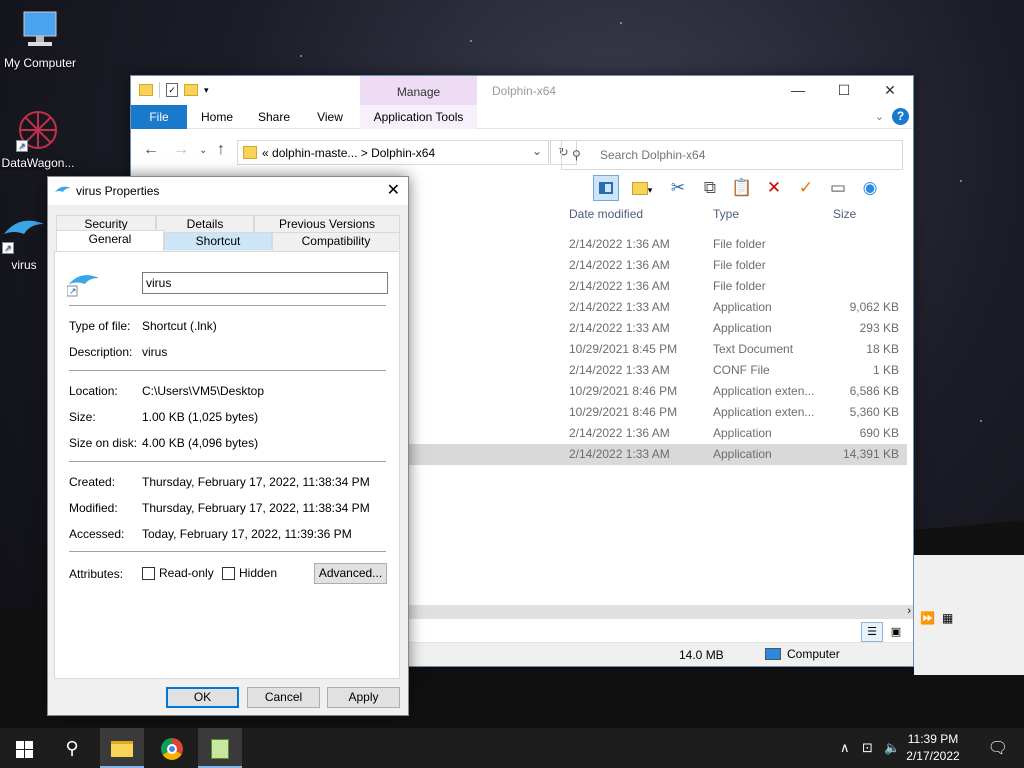 The image size is (1024, 768). I want to click on check-icon: ✓, so click(806, 188).